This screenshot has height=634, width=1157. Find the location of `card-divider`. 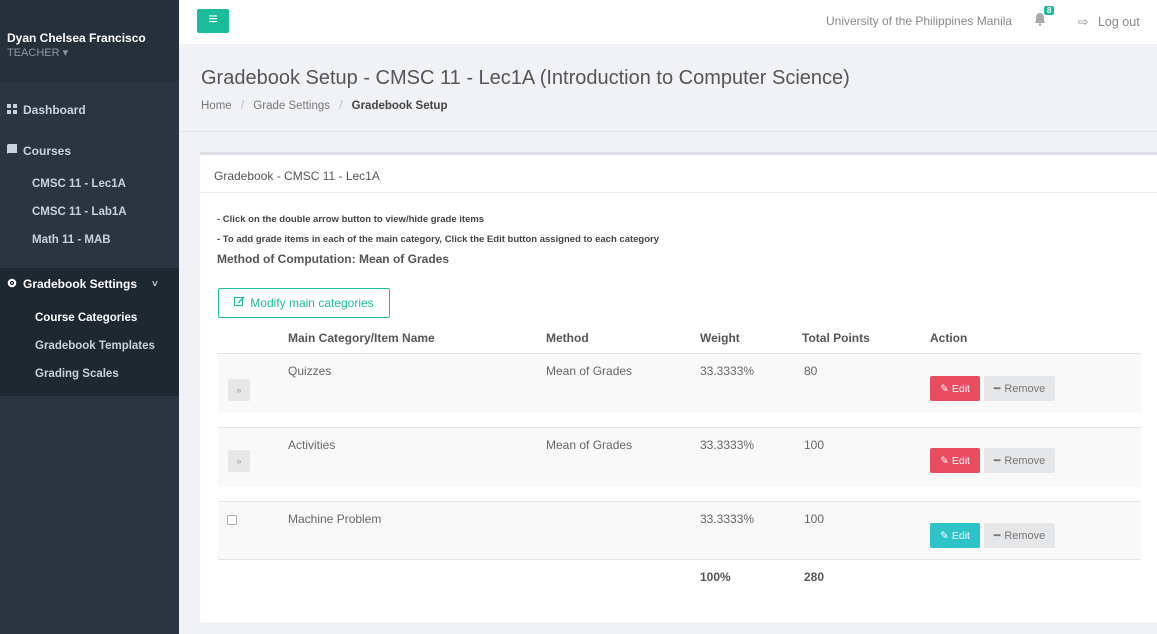

card-divider is located at coordinates (678, 192).